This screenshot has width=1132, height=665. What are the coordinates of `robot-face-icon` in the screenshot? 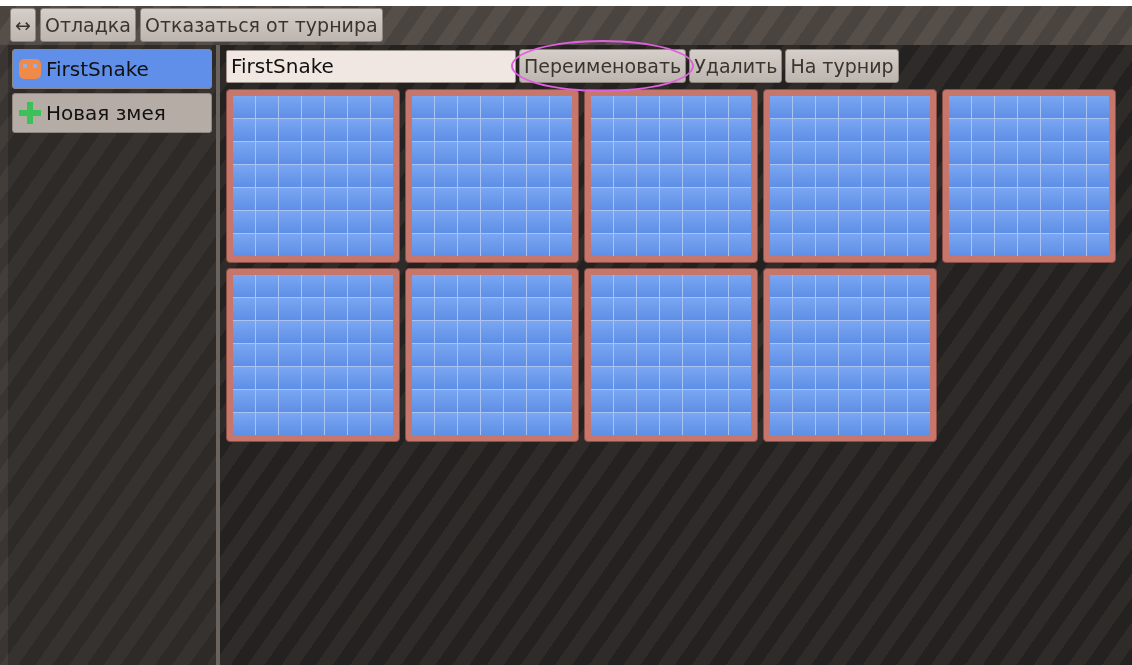 It's located at (30, 69).